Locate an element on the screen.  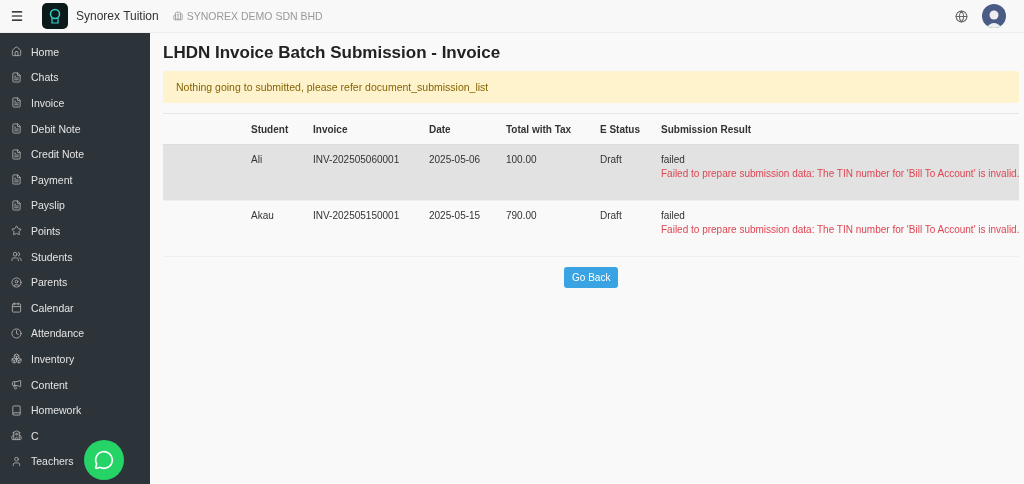
sidebar-item: Credit Note is located at coordinates (75, 154).